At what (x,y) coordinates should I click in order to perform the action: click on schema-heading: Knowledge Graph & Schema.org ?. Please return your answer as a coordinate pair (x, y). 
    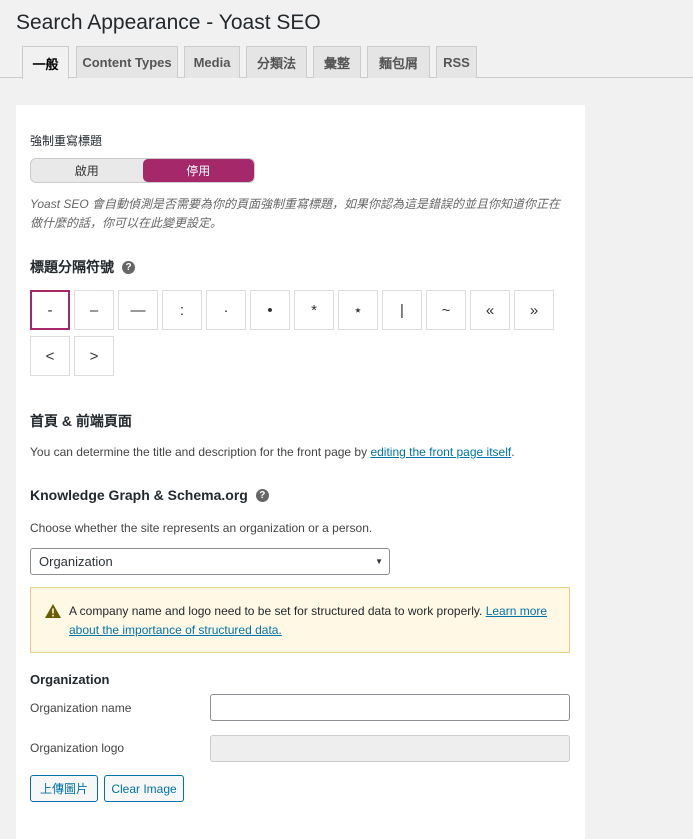
    Looking at the image, I should click on (149, 495).